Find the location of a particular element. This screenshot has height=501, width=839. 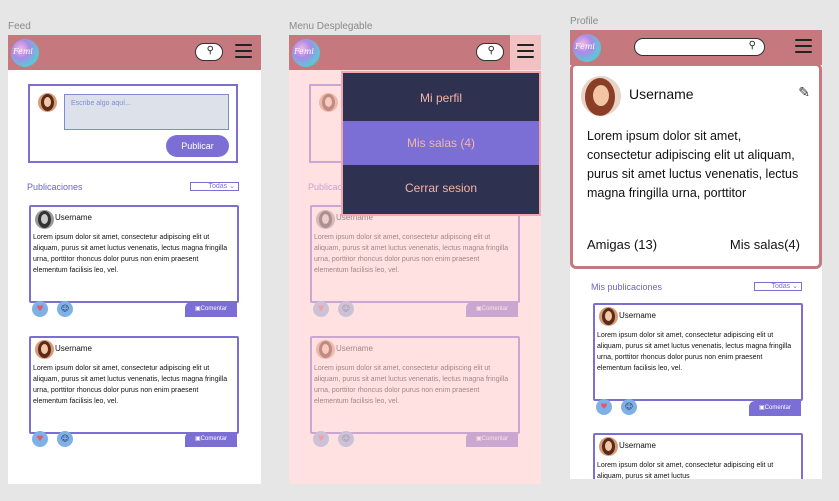

frame-label-profile: Profile is located at coordinates (584, 21).